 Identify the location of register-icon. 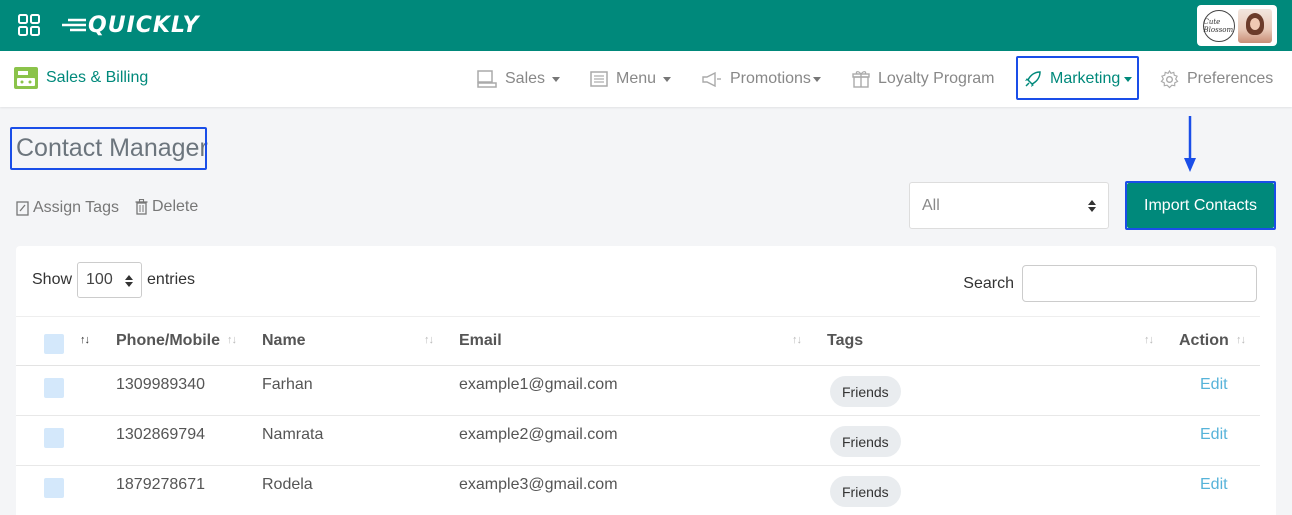
(487, 79).